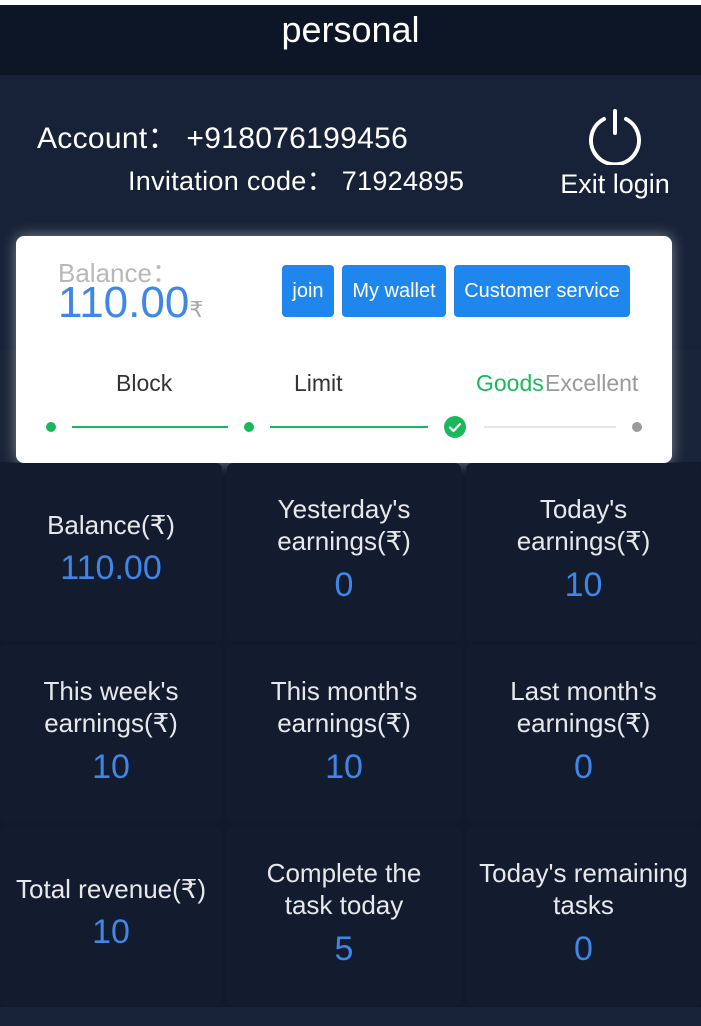 The image size is (701, 1026). I want to click on level-label-excellent: Excellent, so click(592, 383).